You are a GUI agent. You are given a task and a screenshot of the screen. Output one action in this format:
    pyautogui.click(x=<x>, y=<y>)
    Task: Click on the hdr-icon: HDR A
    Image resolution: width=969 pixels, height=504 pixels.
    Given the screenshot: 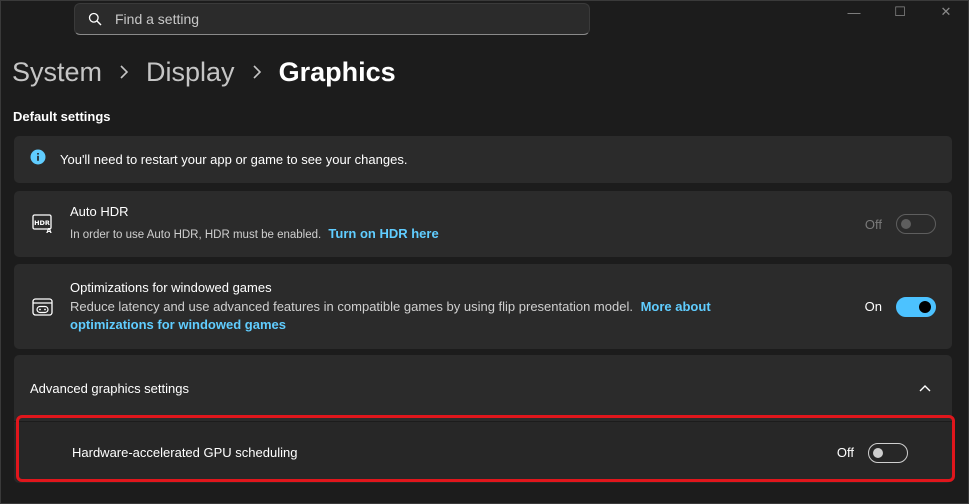 What is the action you would take?
    pyautogui.click(x=42, y=224)
    